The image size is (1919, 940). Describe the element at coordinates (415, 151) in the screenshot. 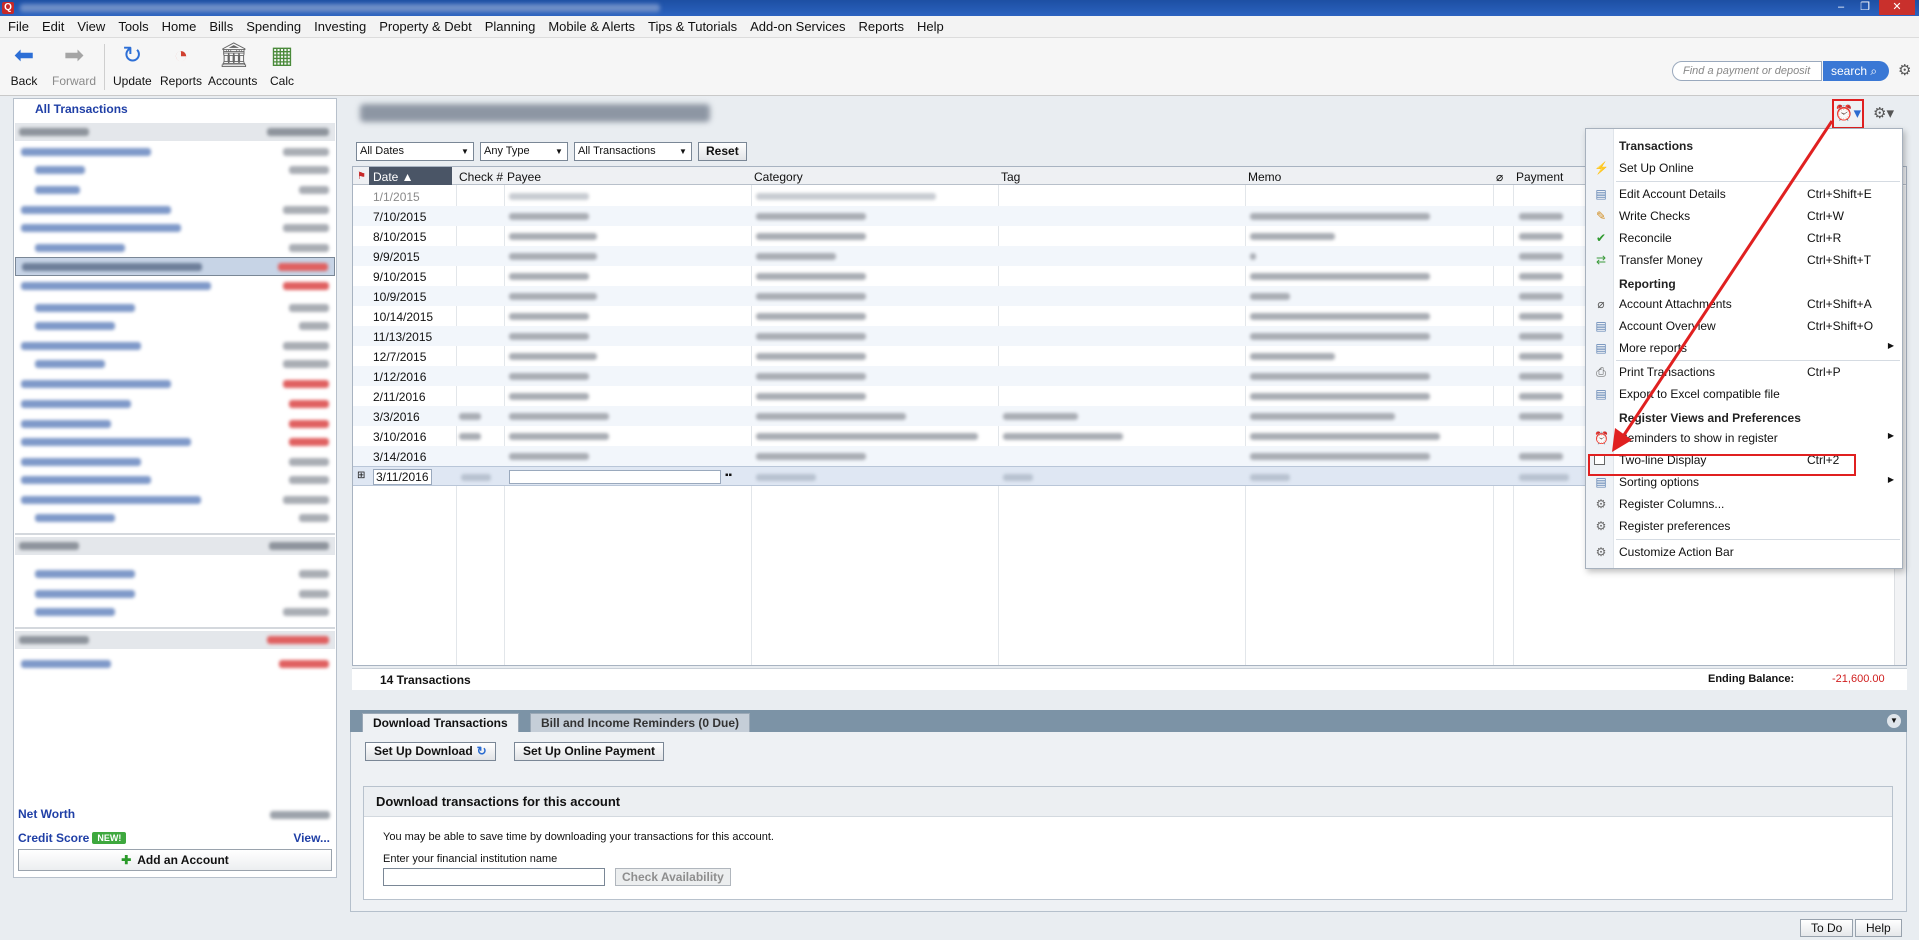

I see `date-filter-select: All Dates ▼` at that location.